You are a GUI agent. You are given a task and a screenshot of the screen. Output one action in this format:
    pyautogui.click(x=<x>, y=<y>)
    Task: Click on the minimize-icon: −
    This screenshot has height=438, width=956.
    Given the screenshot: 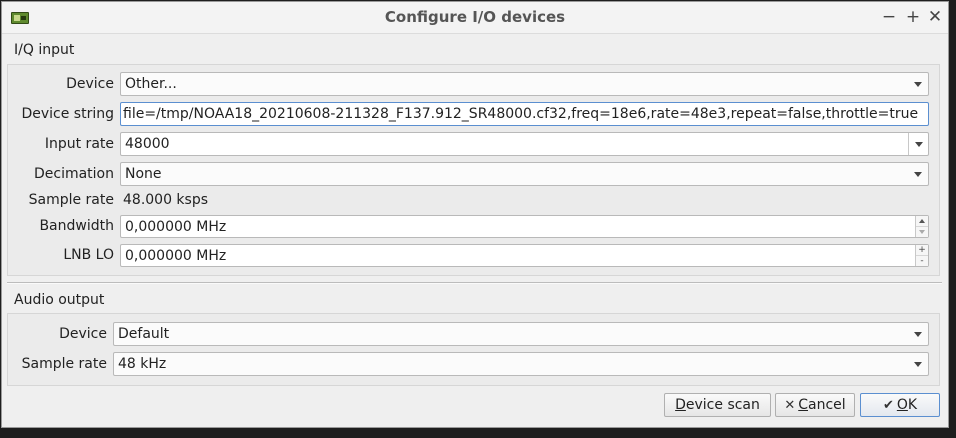 What is the action you would take?
    pyautogui.click(x=889, y=17)
    